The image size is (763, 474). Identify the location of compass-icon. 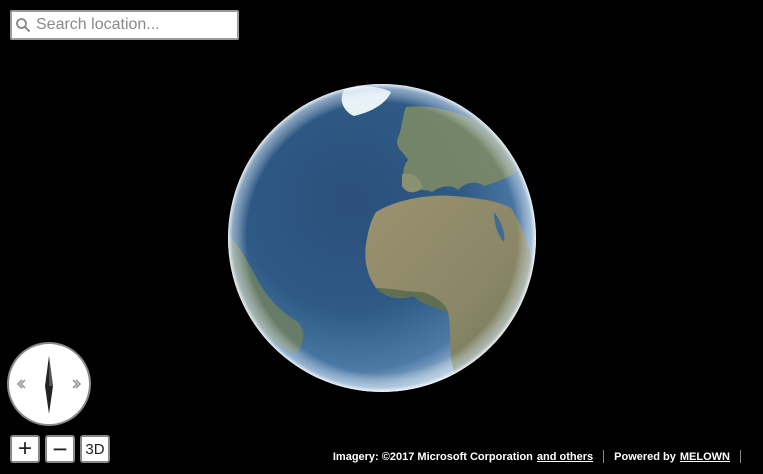
(49, 385).